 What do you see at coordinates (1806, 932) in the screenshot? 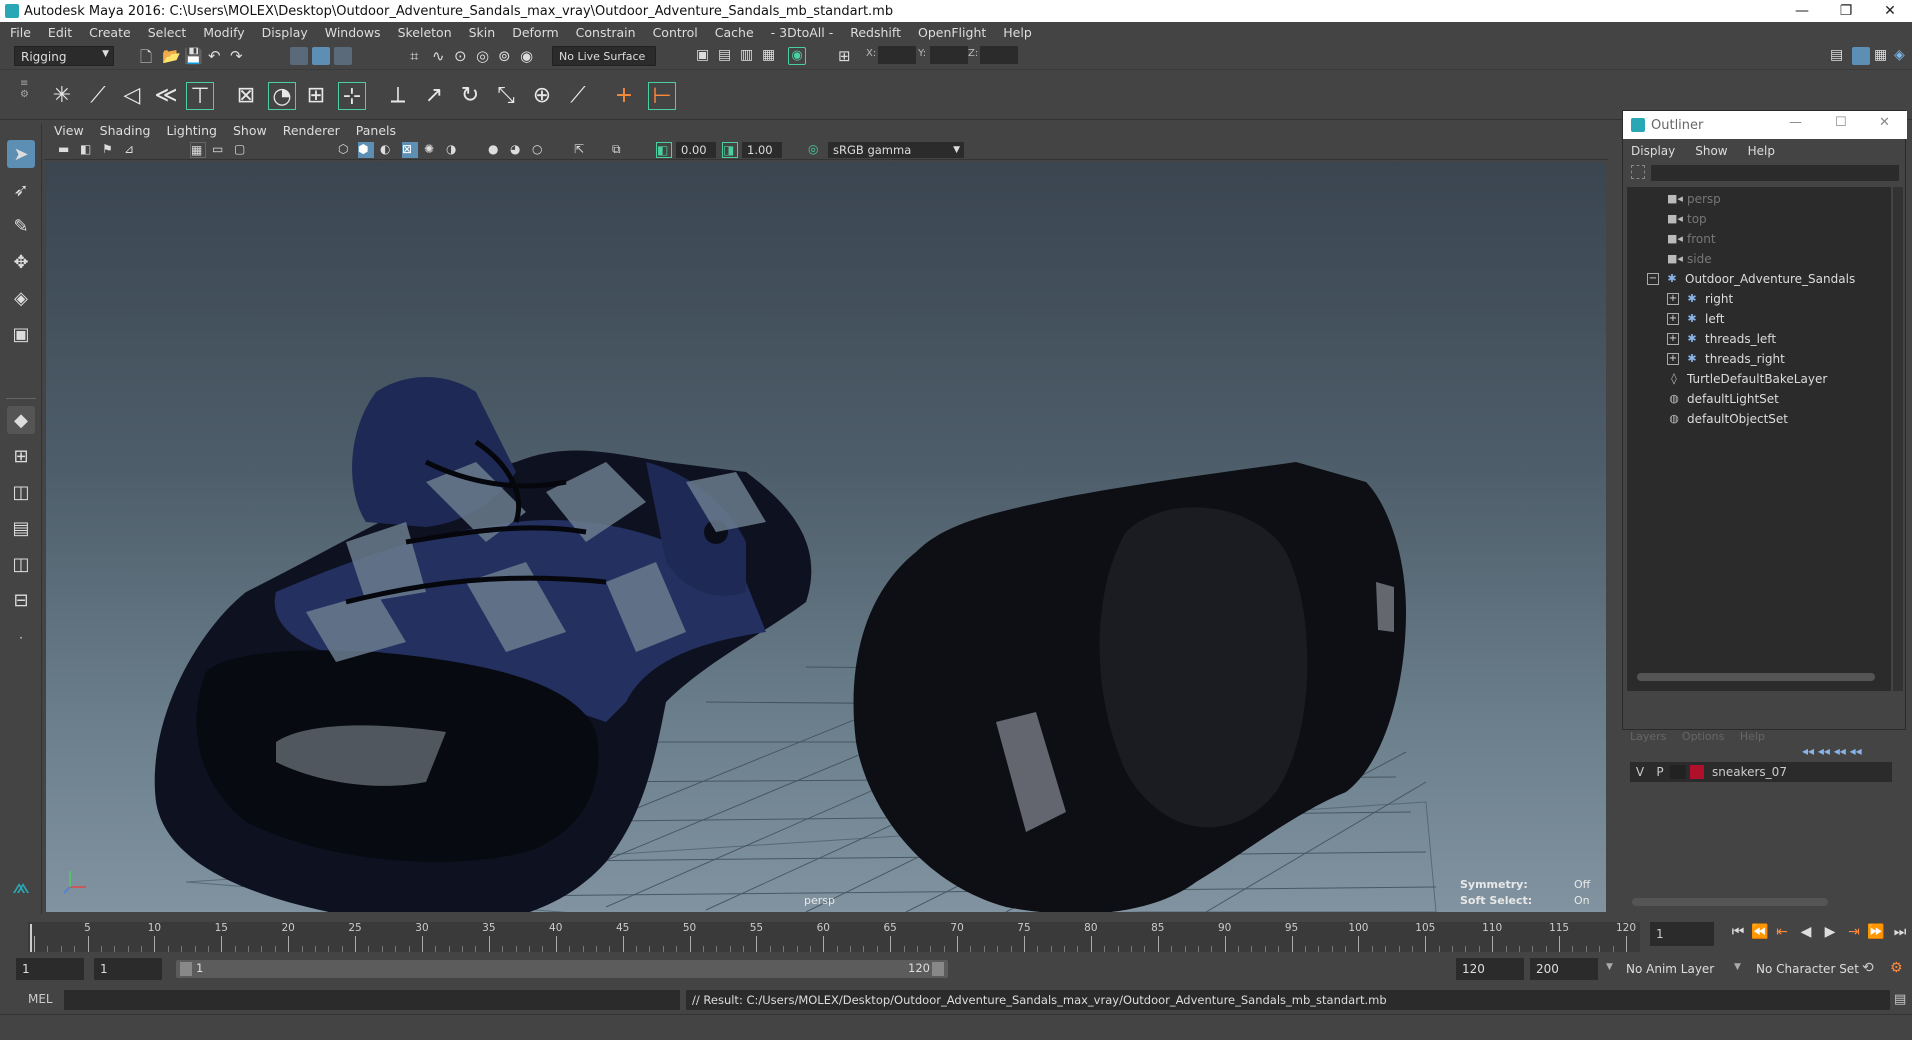
I see `play-backwards-icon: ◀` at bounding box center [1806, 932].